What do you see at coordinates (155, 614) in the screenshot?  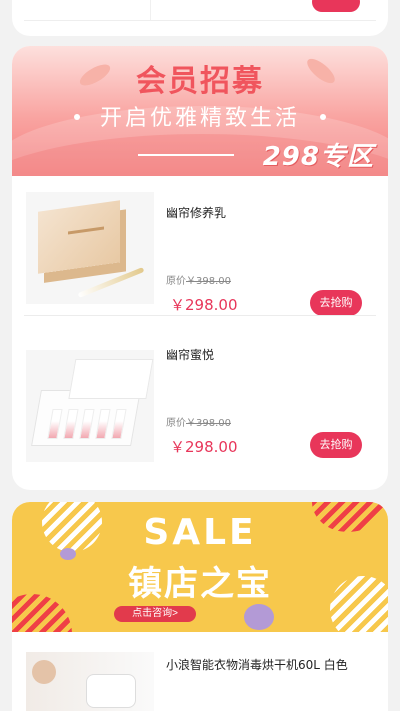 I see `consult-button: 点击咨询>` at bounding box center [155, 614].